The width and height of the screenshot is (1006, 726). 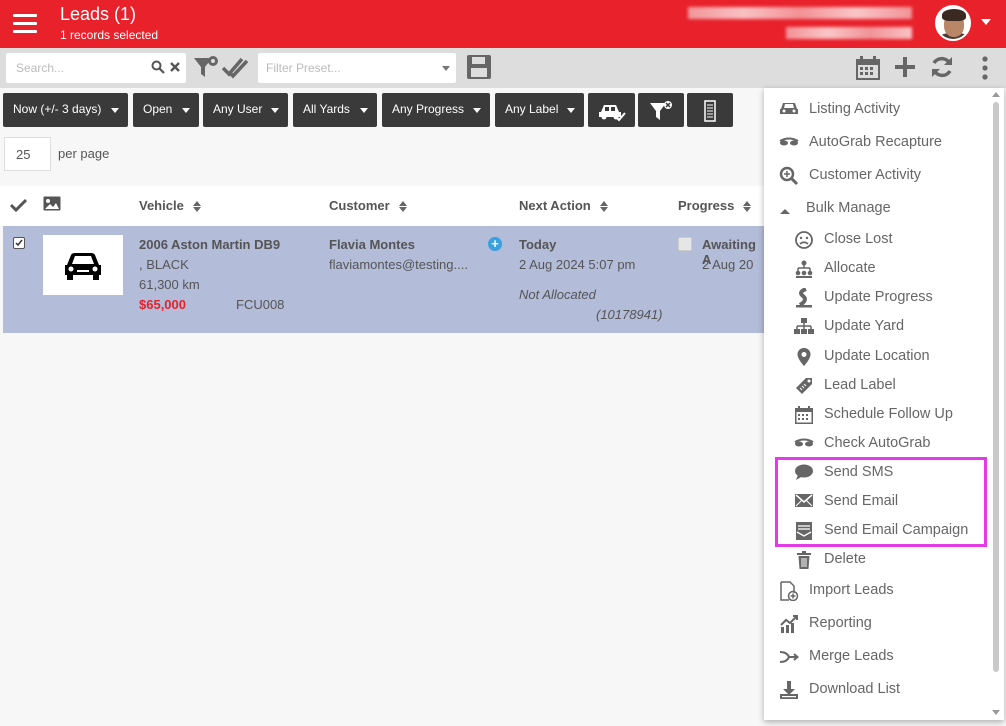 I want to click on add-action-icon: +, so click(x=495, y=244).